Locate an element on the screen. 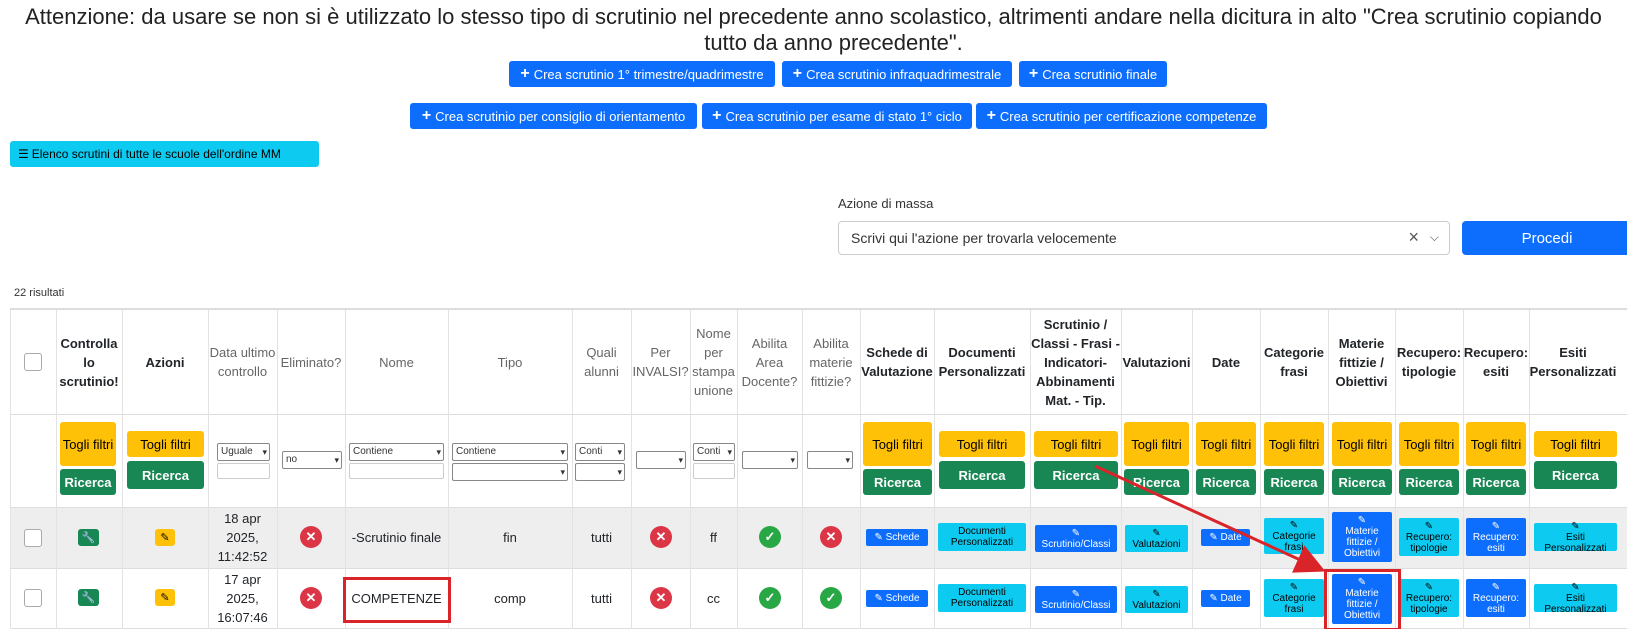 Image resolution: width=1627 pixels, height=629 pixels. filter-data-input is located at coordinates (243, 471).